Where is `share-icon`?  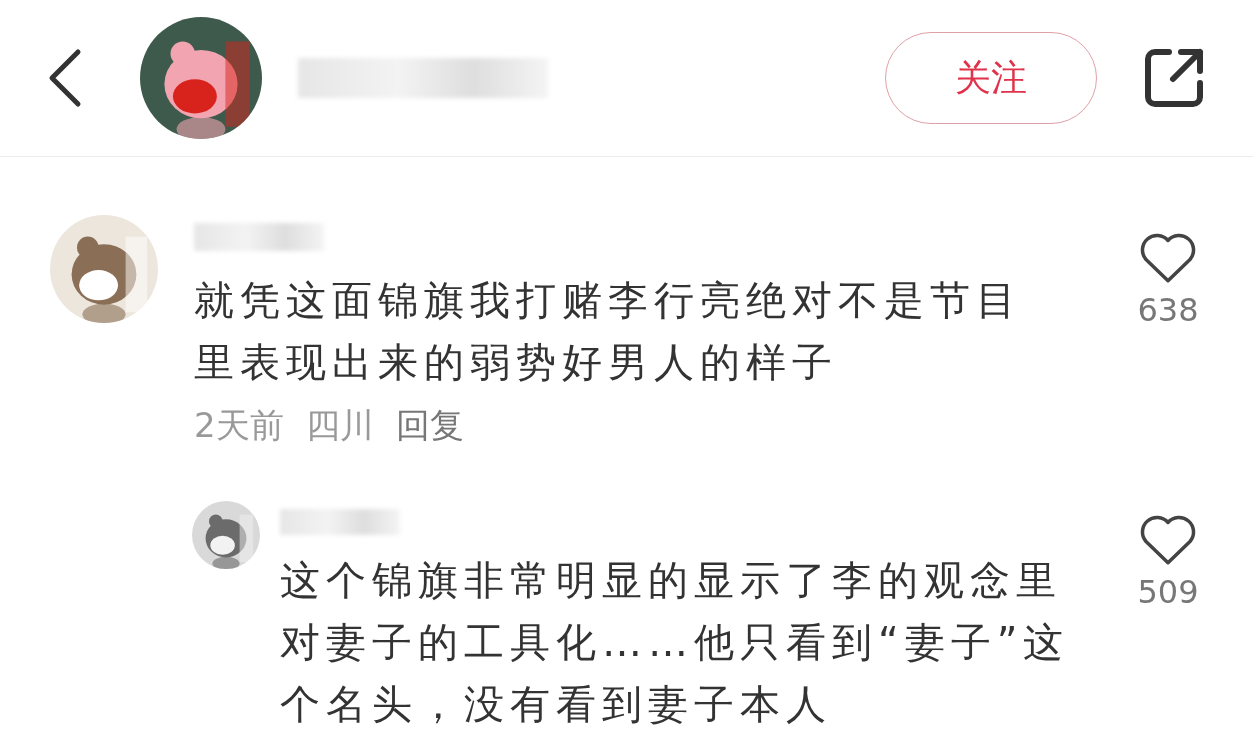
share-icon is located at coordinates (1174, 78).